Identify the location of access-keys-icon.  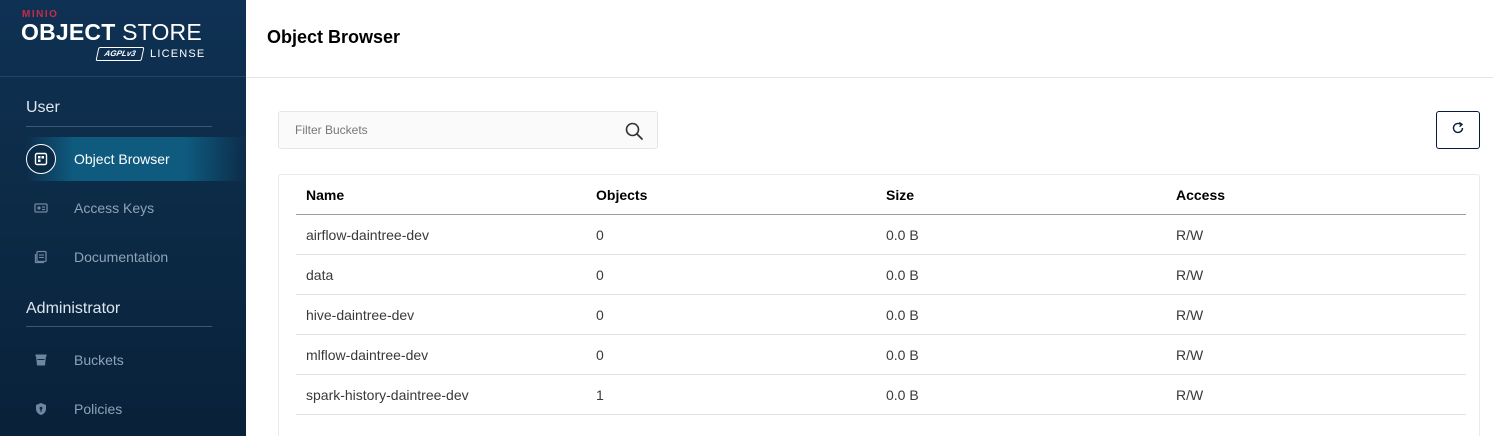
(41, 208).